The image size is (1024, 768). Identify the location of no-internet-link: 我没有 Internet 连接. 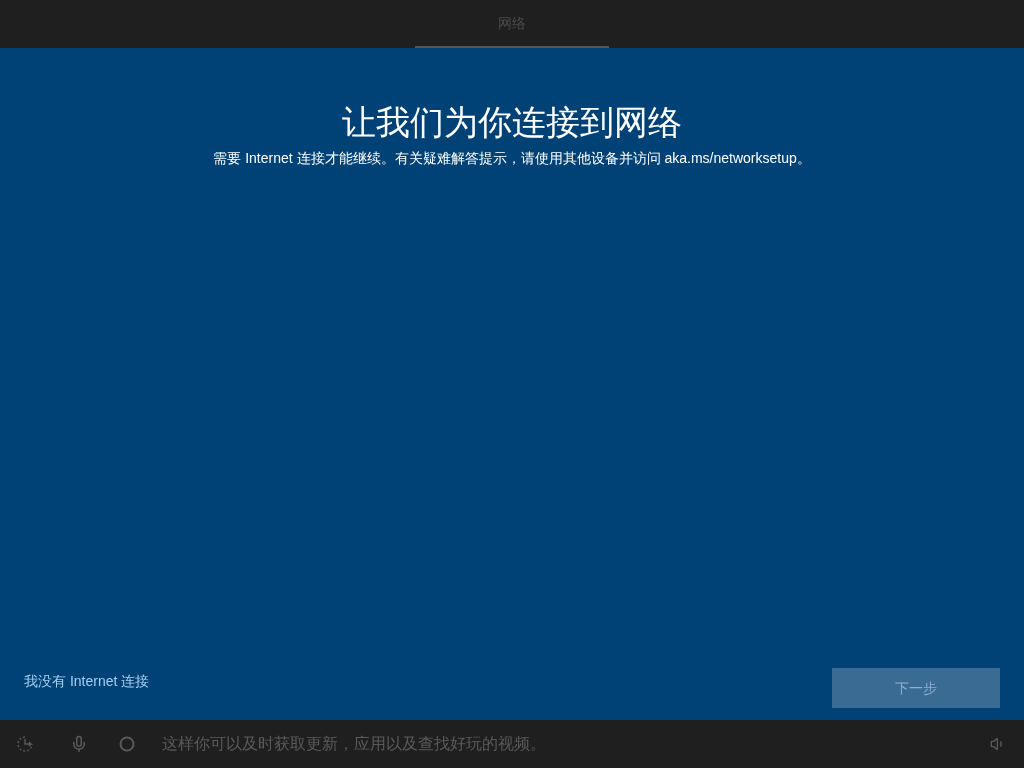
(87, 681).